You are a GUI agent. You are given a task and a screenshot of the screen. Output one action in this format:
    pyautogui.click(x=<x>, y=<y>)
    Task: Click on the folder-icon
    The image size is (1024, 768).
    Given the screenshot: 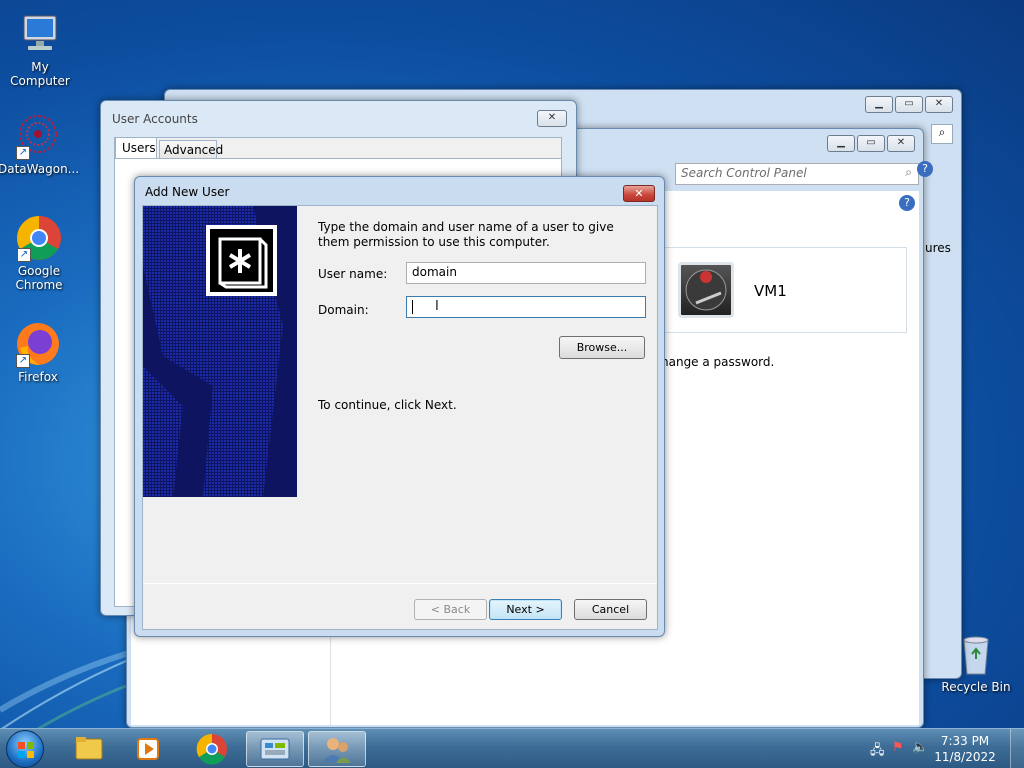 What is the action you would take?
    pyautogui.click(x=89, y=748)
    